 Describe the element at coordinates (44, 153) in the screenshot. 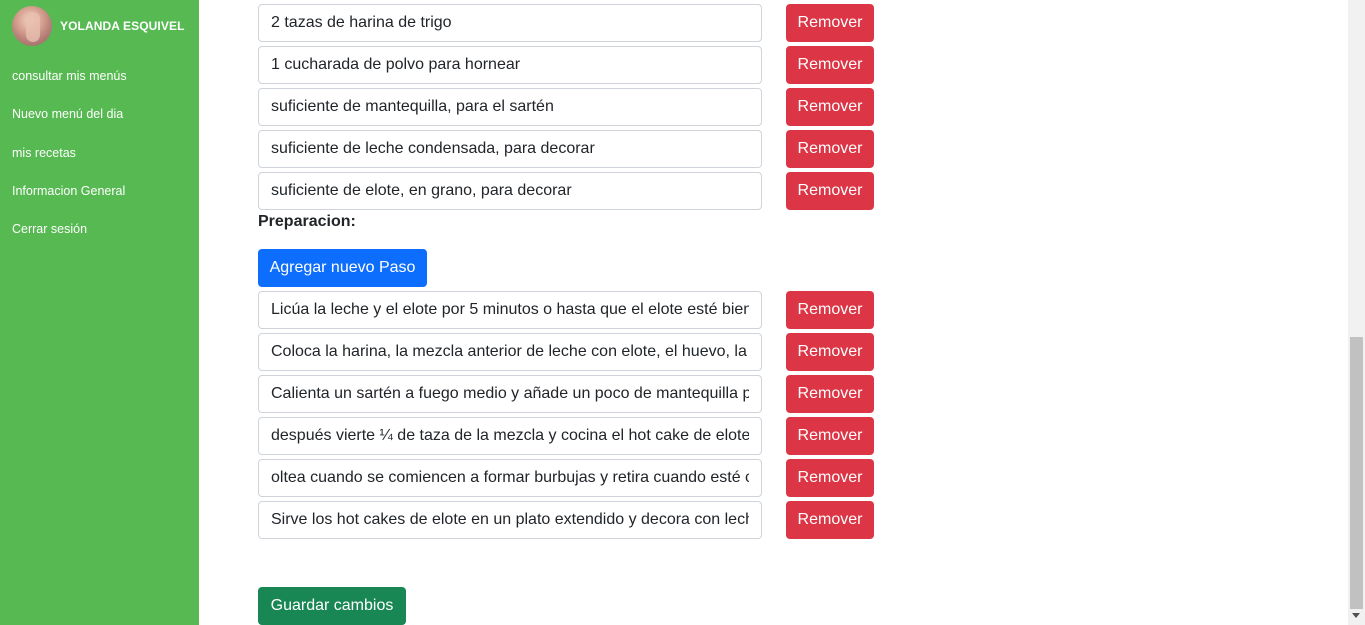

I see `nav-mis-recetas: mis recetas` at that location.